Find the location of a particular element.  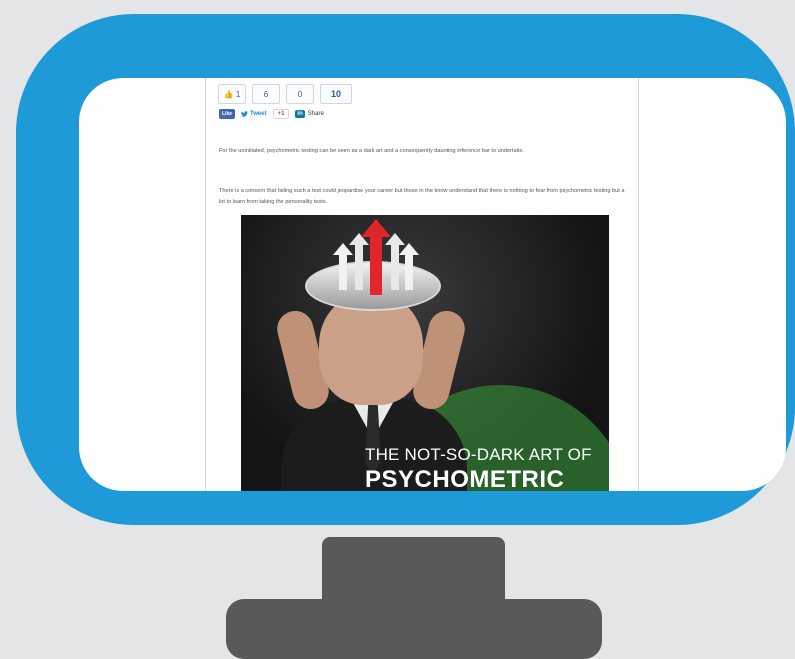

twitter-bird-icon is located at coordinates (245, 114).